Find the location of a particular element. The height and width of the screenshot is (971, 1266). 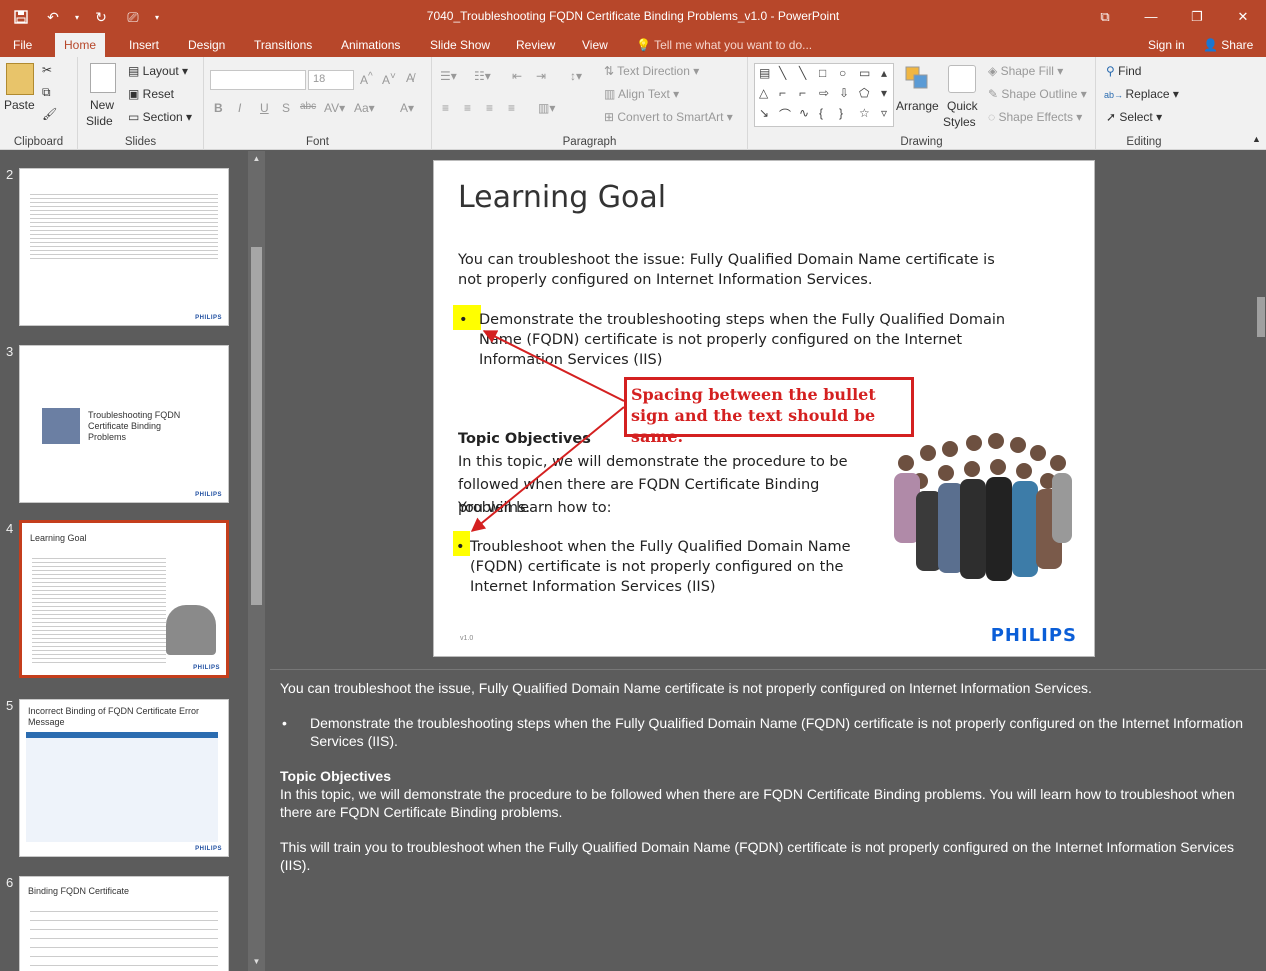

tab-review: Review is located at coordinates (535, 45).